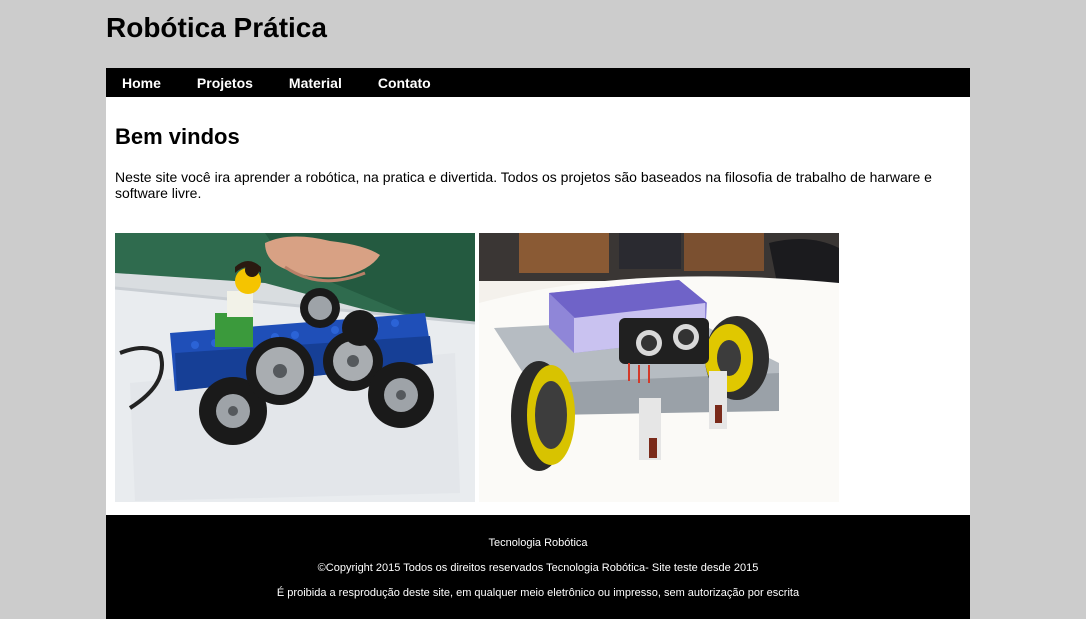 The width and height of the screenshot is (1086, 619). Describe the element at coordinates (216, 27) in the screenshot. I see `site-title: Robótica Prática` at that location.